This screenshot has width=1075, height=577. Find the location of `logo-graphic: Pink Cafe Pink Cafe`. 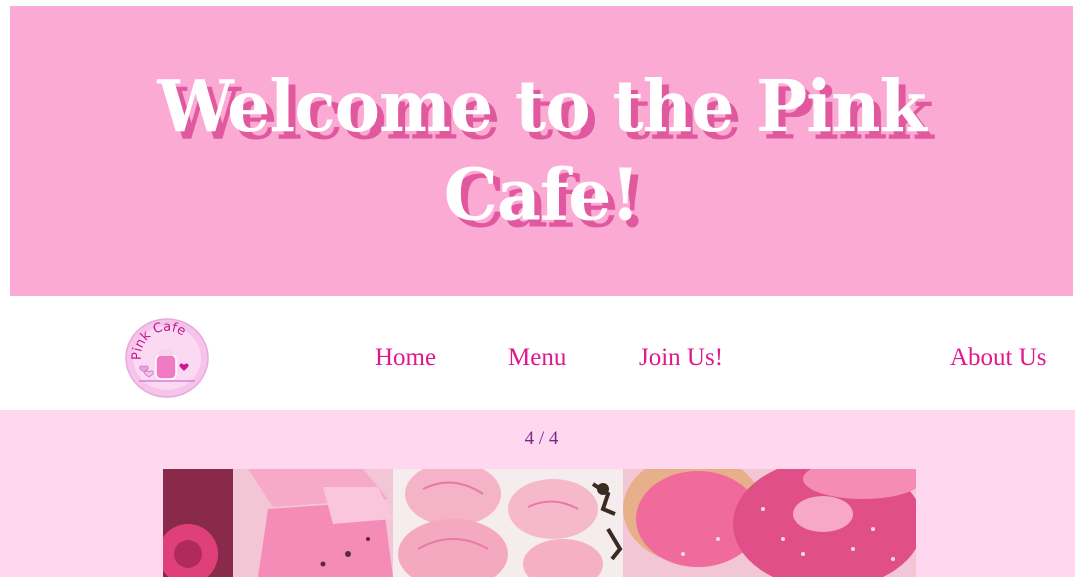

logo-graphic: Pink Cafe Pink Cafe is located at coordinates (167, 358).